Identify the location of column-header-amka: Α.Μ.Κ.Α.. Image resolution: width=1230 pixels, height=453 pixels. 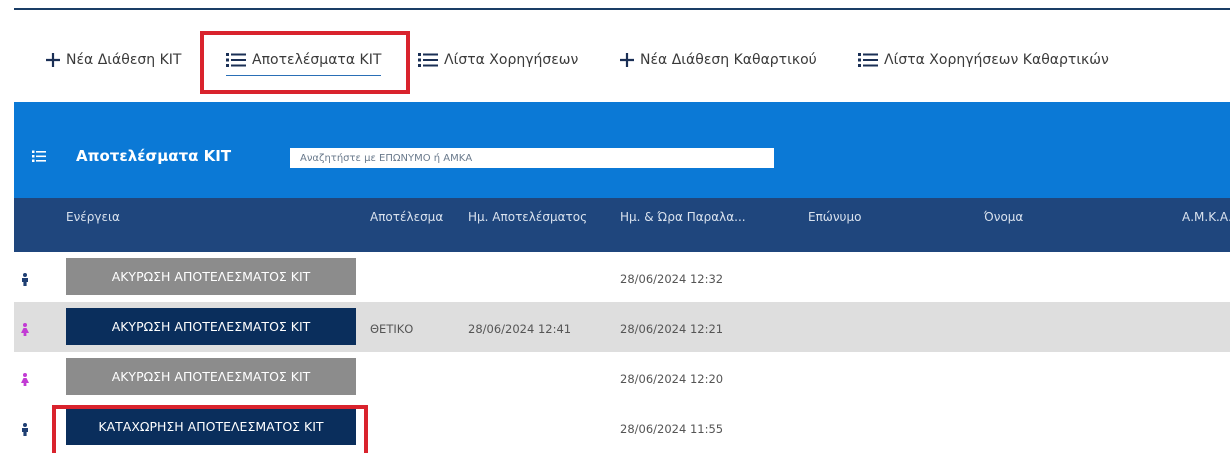
(1206, 217).